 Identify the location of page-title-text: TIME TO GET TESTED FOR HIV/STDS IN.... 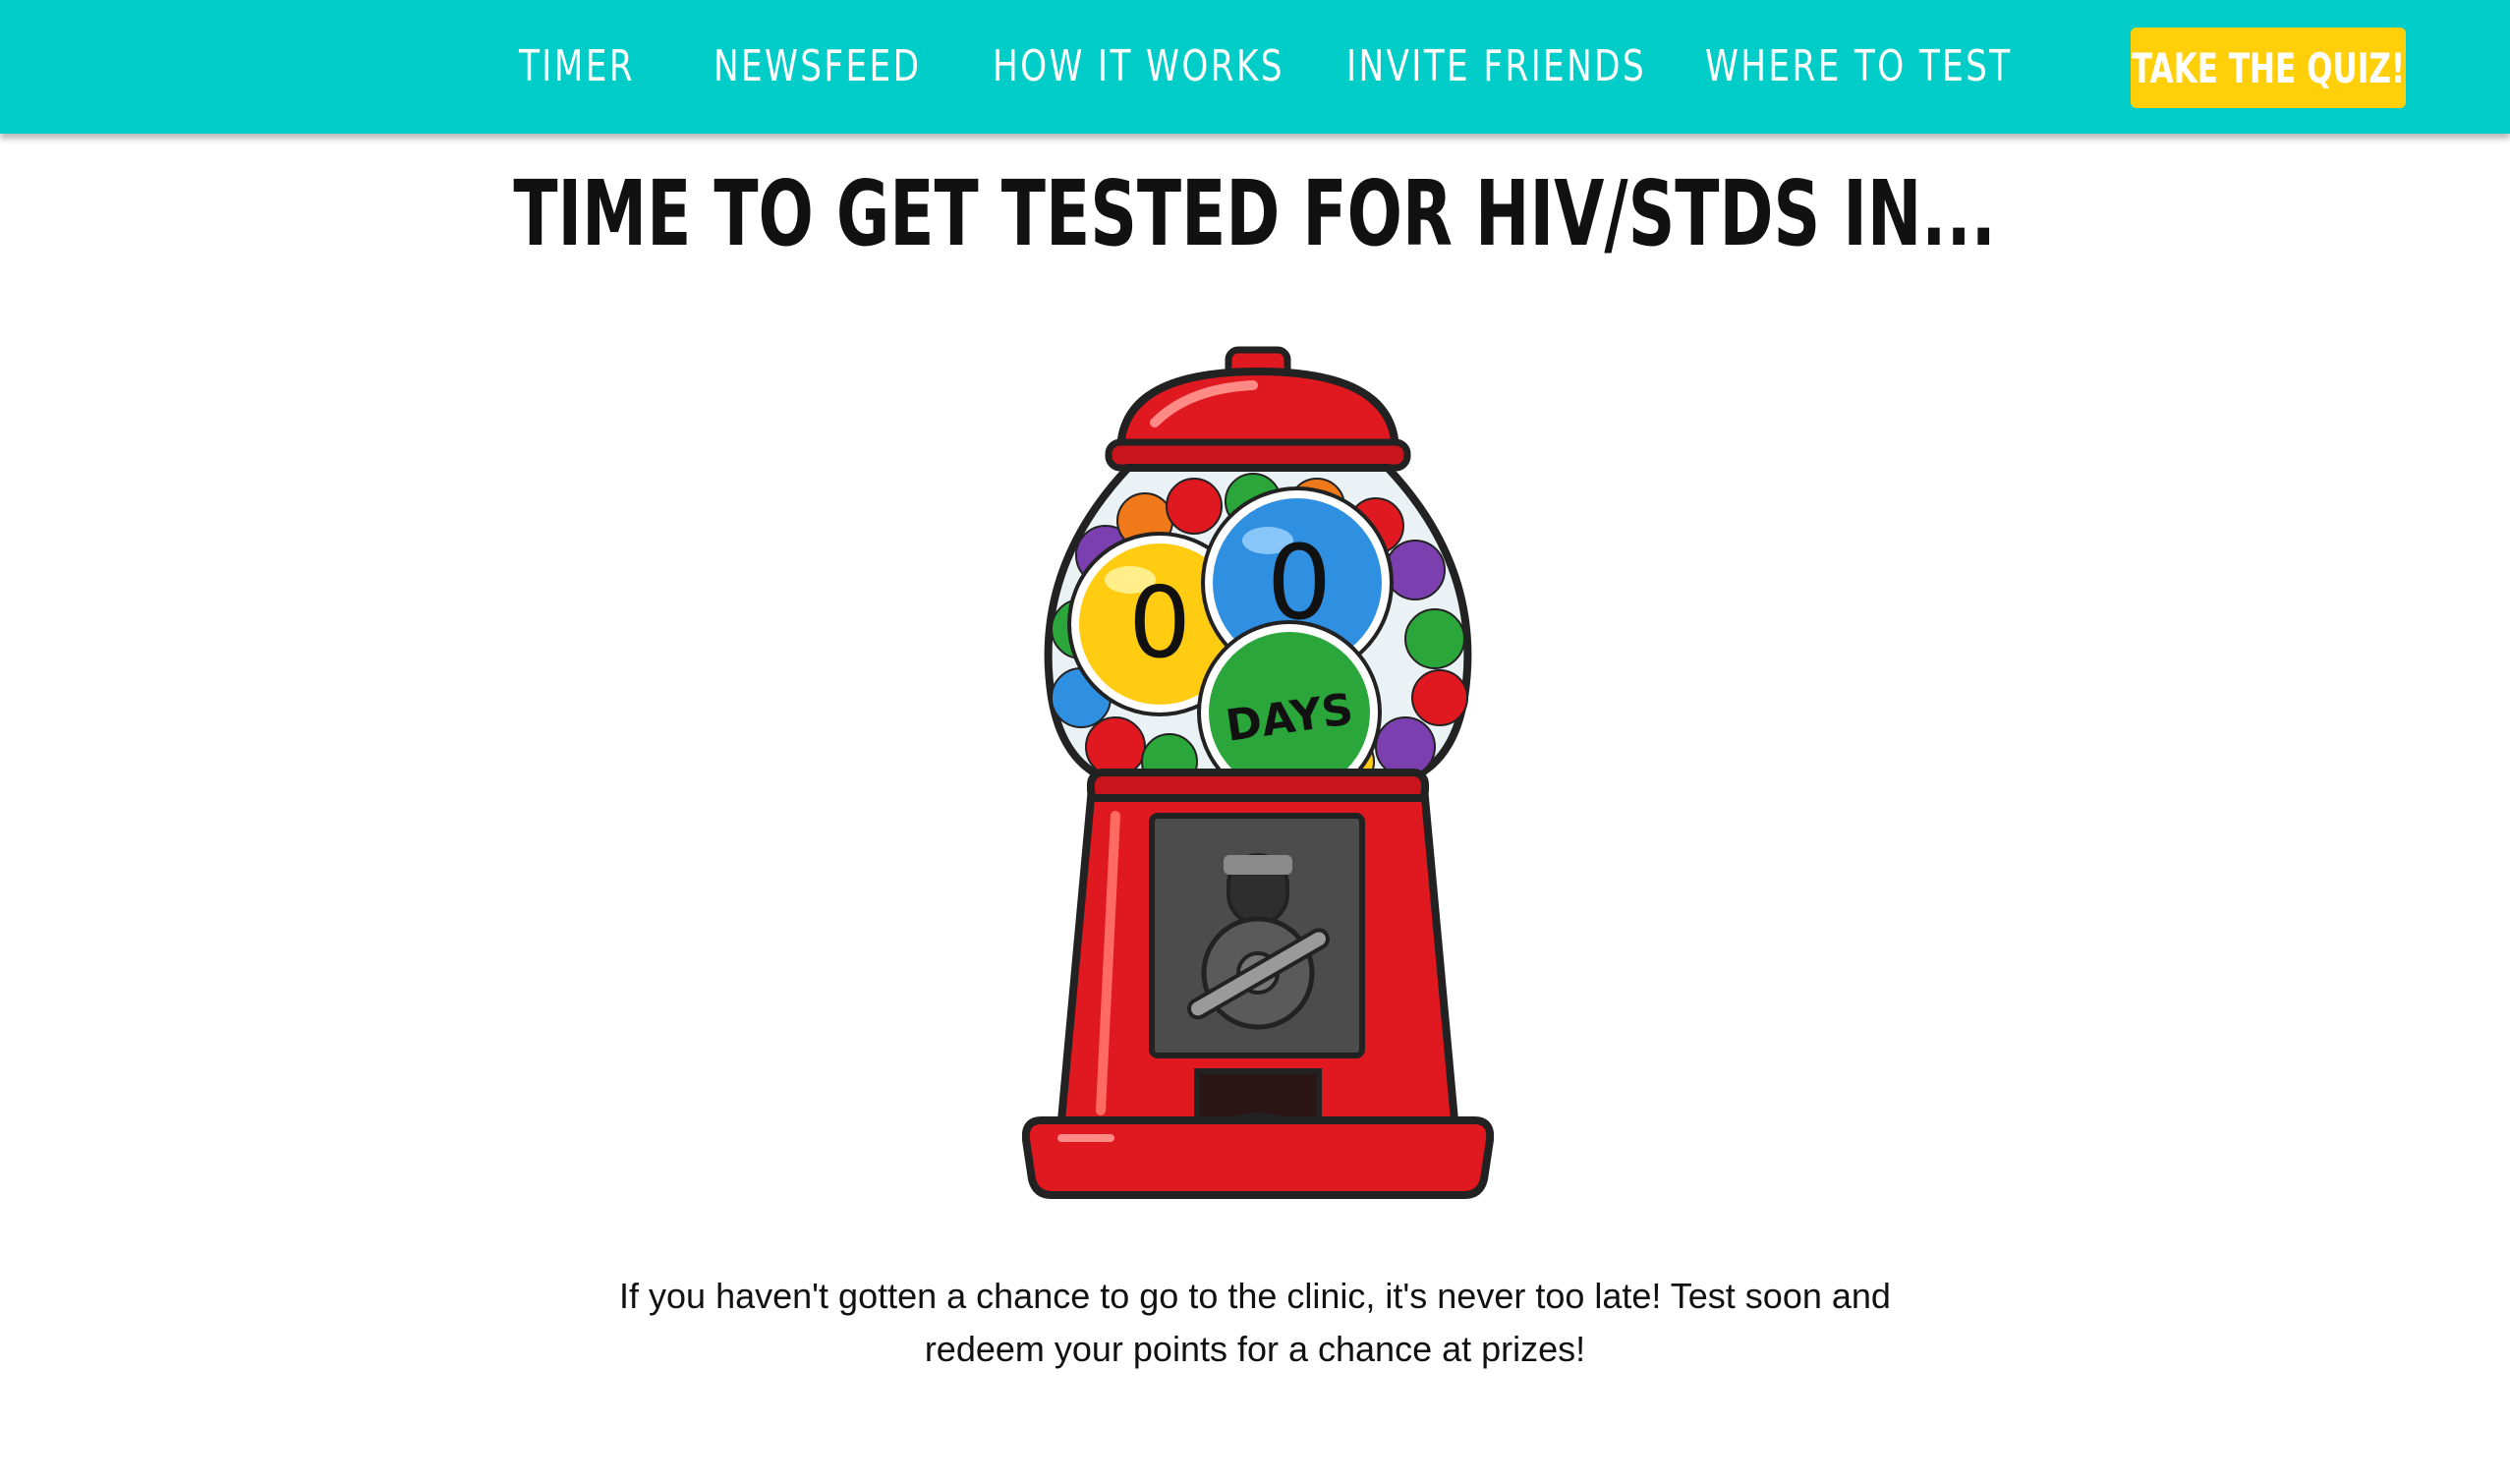
(1255, 213).